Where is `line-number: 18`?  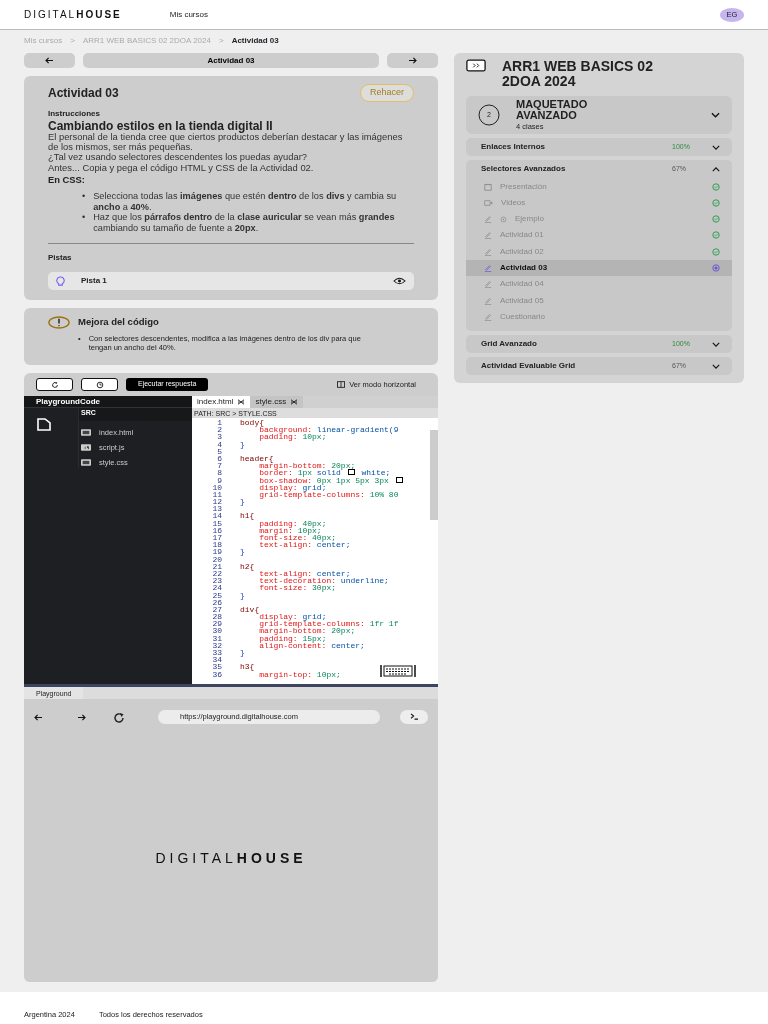 line-number: 18 is located at coordinates (216, 545).